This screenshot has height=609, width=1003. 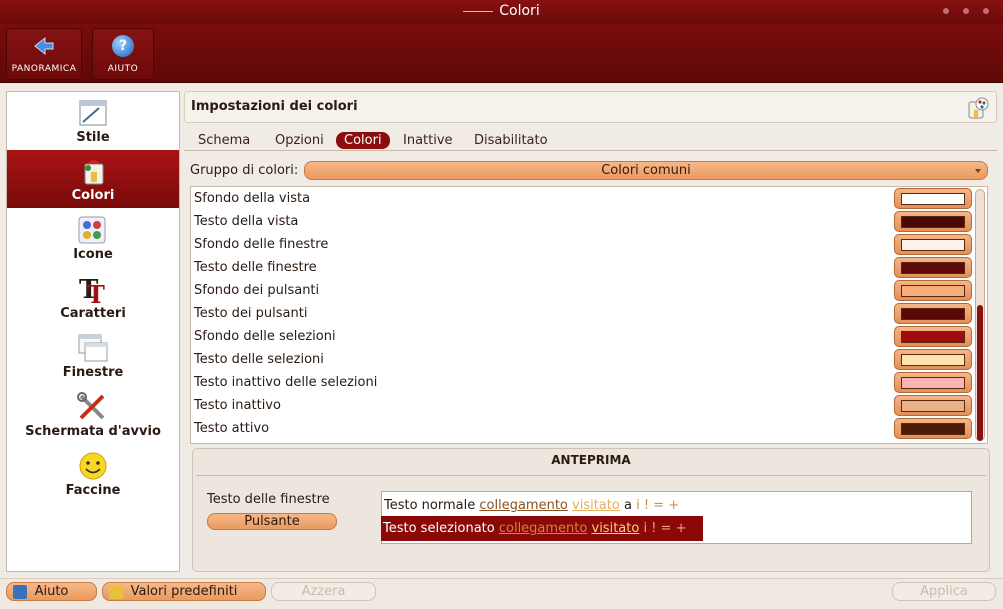 I want to click on help-book-icon, so click(x=20, y=592).